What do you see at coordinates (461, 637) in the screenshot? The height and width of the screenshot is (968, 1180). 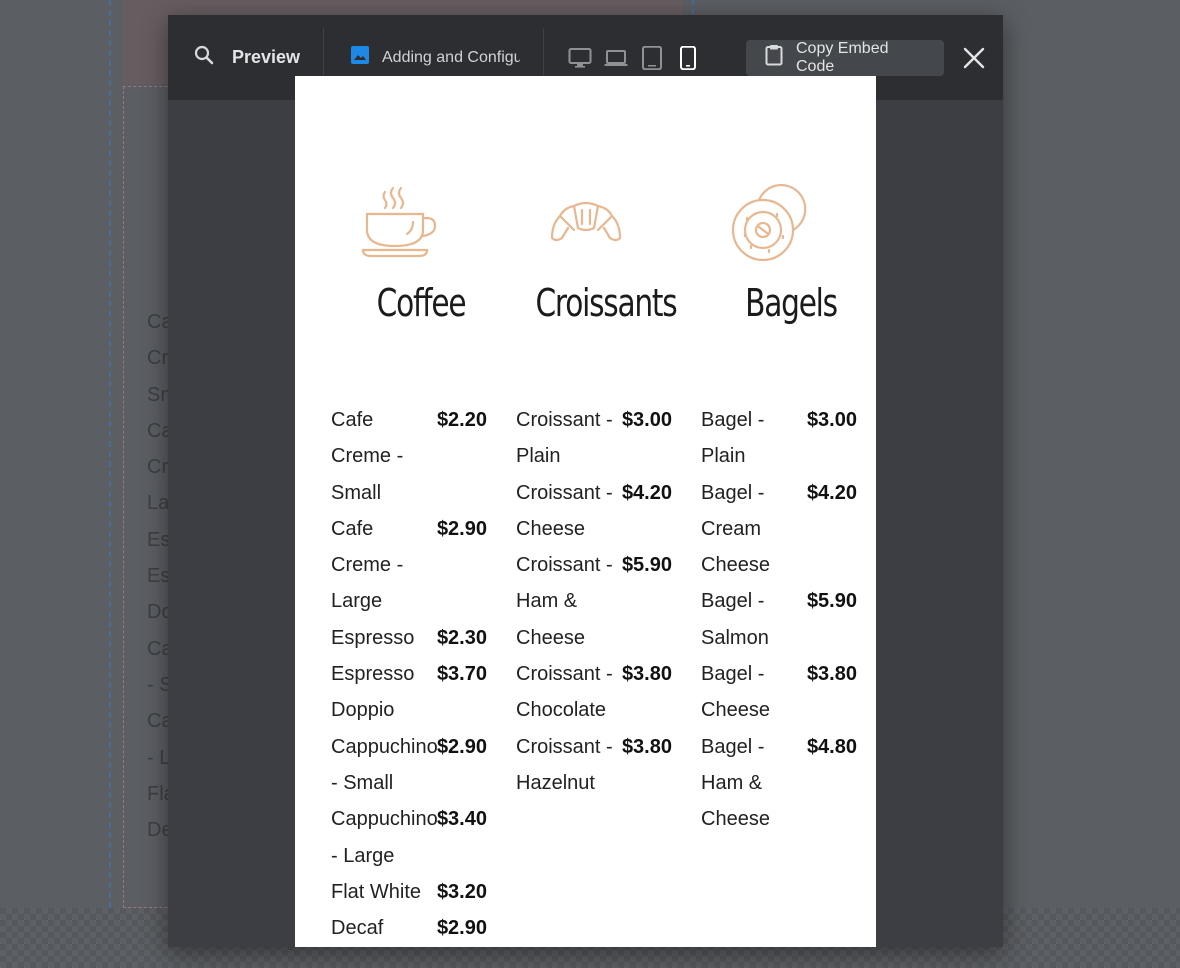 I see `menu-item-price: $2.30` at bounding box center [461, 637].